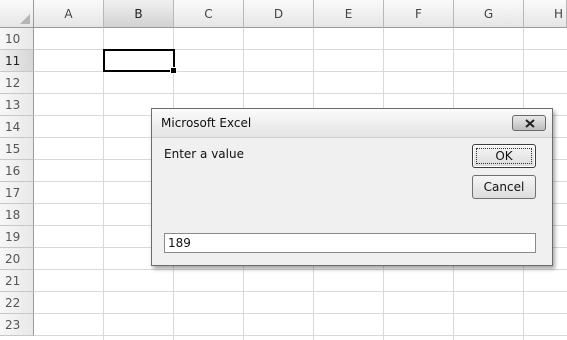 This screenshot has height=340, width=567. Describe the element at coordinates (17, 325) in the screenshot. I see `row-header-23: 23` at that location.